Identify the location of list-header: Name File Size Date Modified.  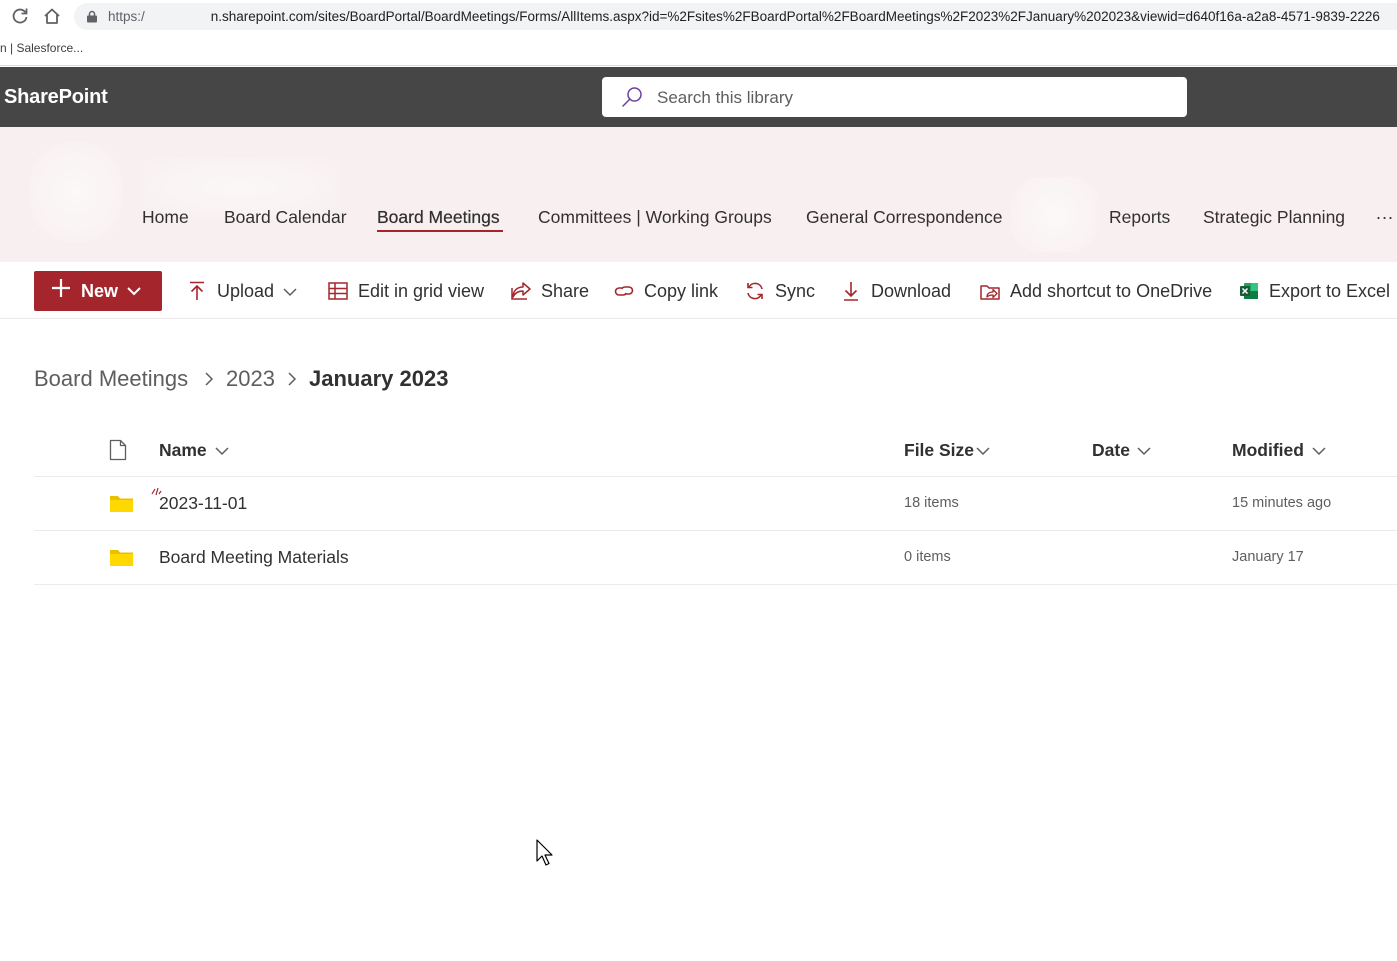
(715, 452).